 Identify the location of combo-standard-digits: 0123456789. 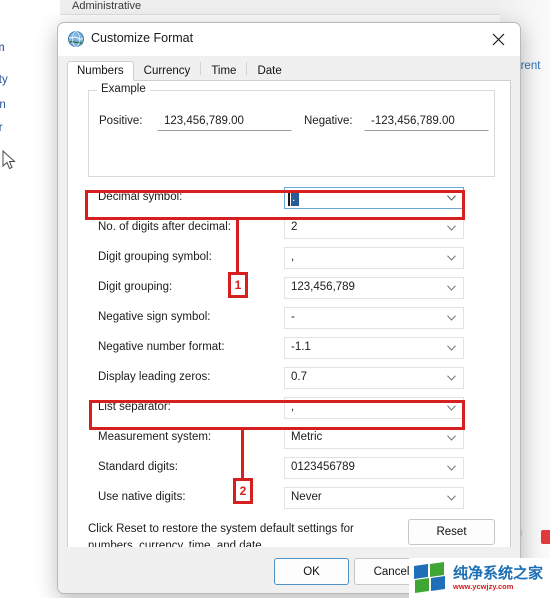
(374, 468).